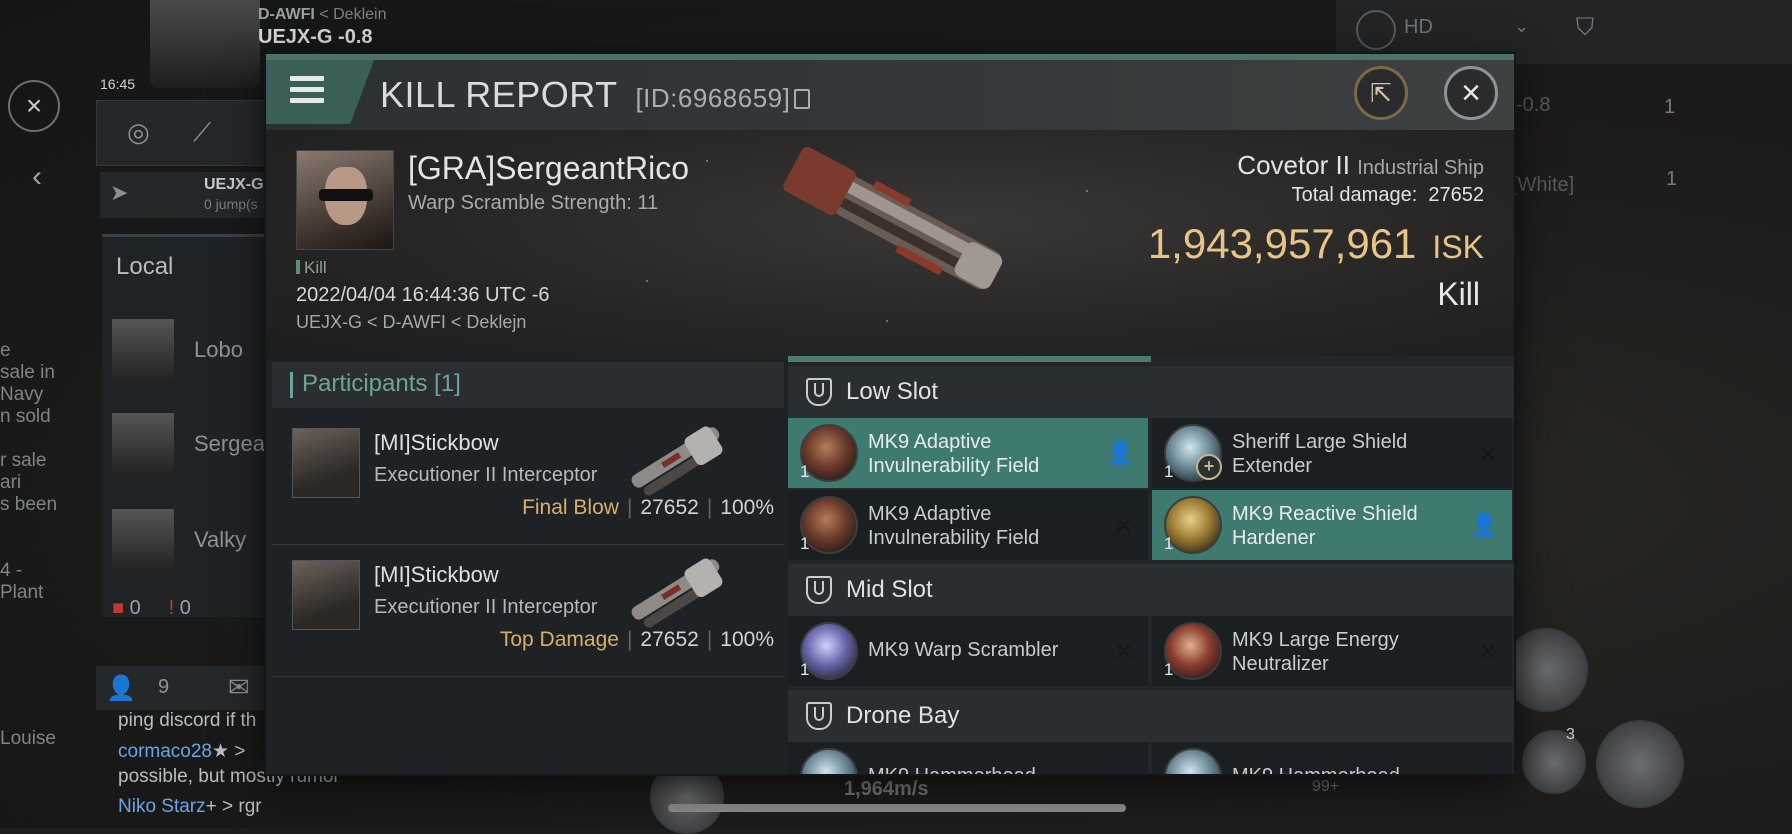 The height and width of the screenshot is (834, 1792). Describe the element at coordinates (713, 98) in the screenshot. I see `kill-id: [ID:6968659]` at that location.